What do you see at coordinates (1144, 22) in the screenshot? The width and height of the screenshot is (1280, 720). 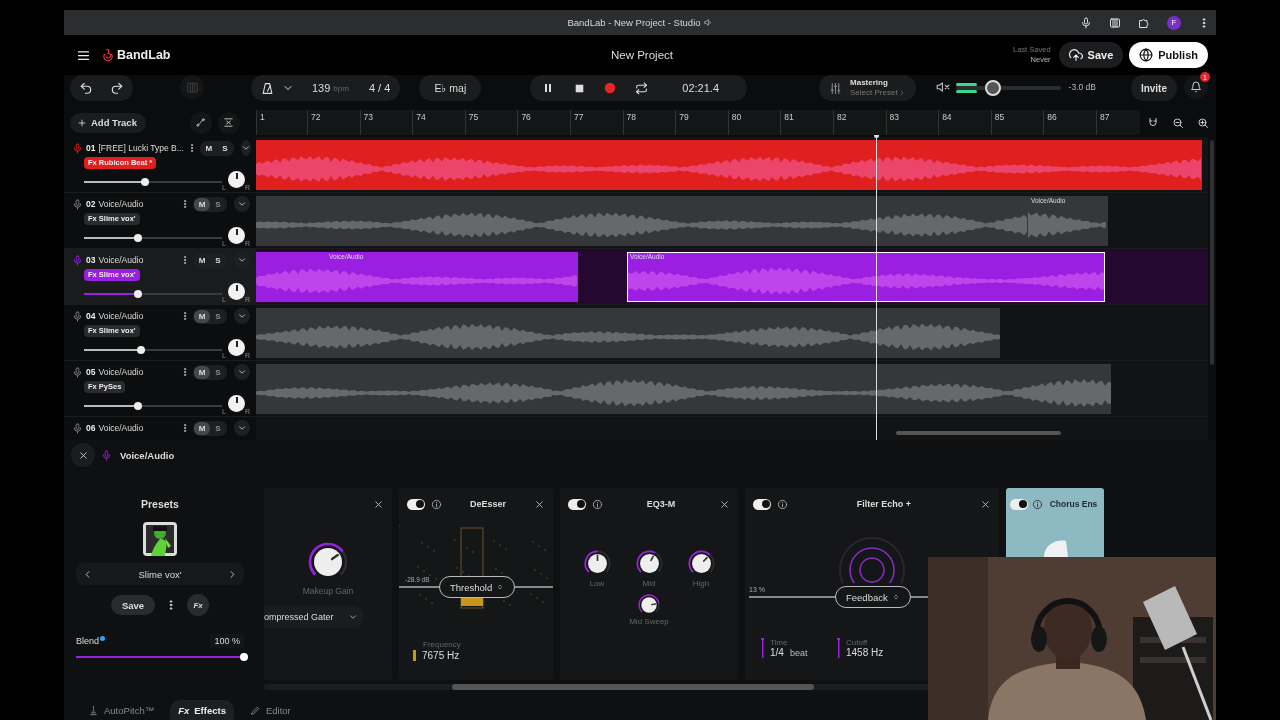 I see `extension-icon` at bounding box center [1144, 22].